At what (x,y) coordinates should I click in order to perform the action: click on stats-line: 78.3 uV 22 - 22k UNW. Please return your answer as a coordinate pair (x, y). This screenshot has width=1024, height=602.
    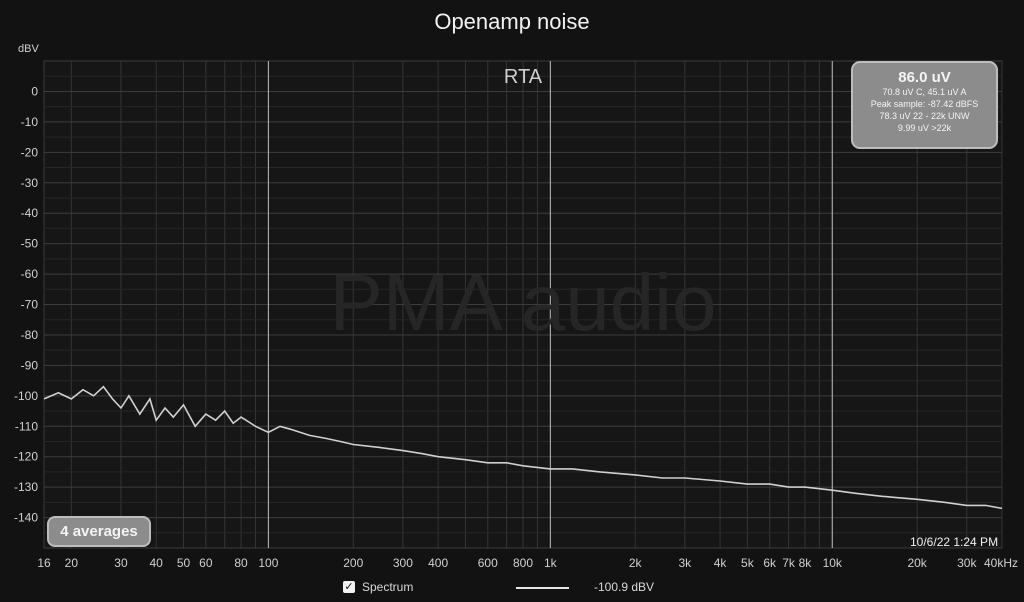
    Looking at the image, I should click on (924, 116).